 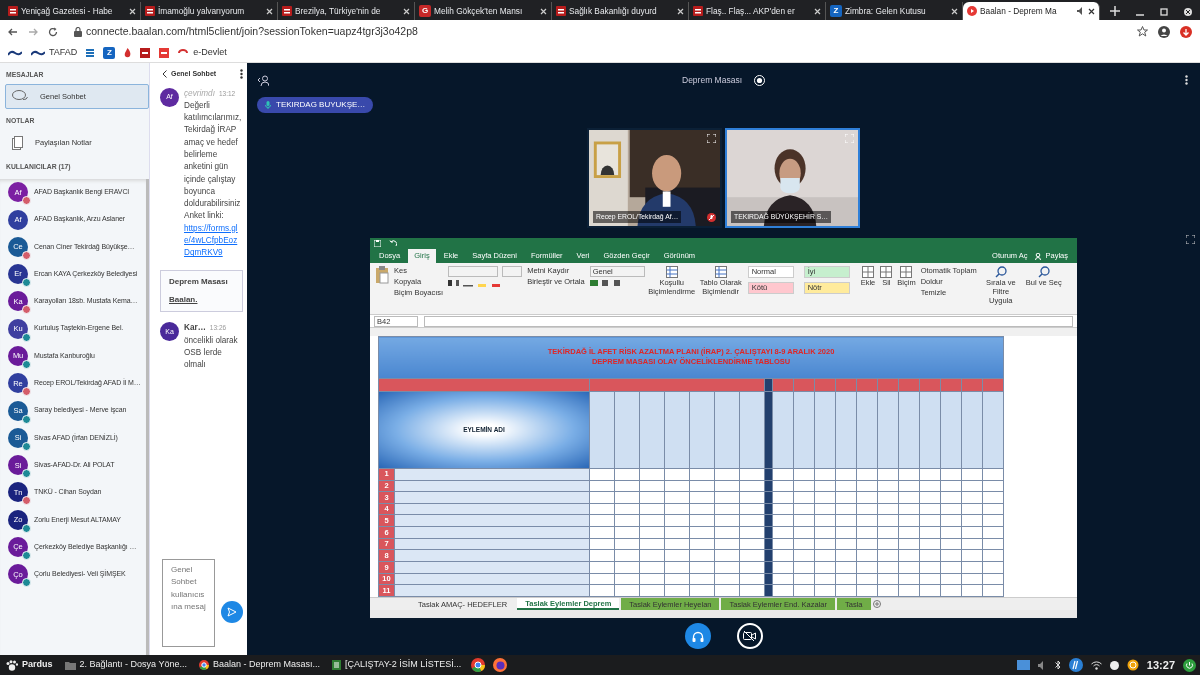 I want to click on bookmark-link: e-Devlet, so click(x=210, y=52).